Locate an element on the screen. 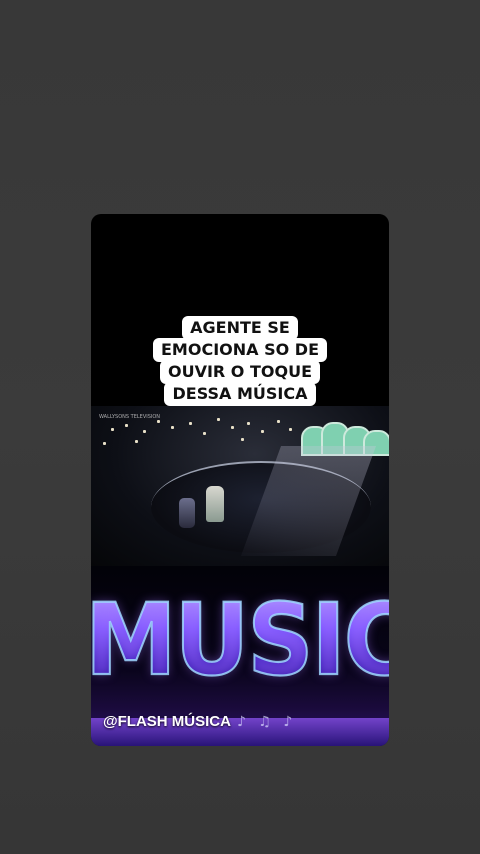 The width and height of the screenshot is (480, 854). caption-line-1: AGENTE SE is located at coordinates (240, 328).